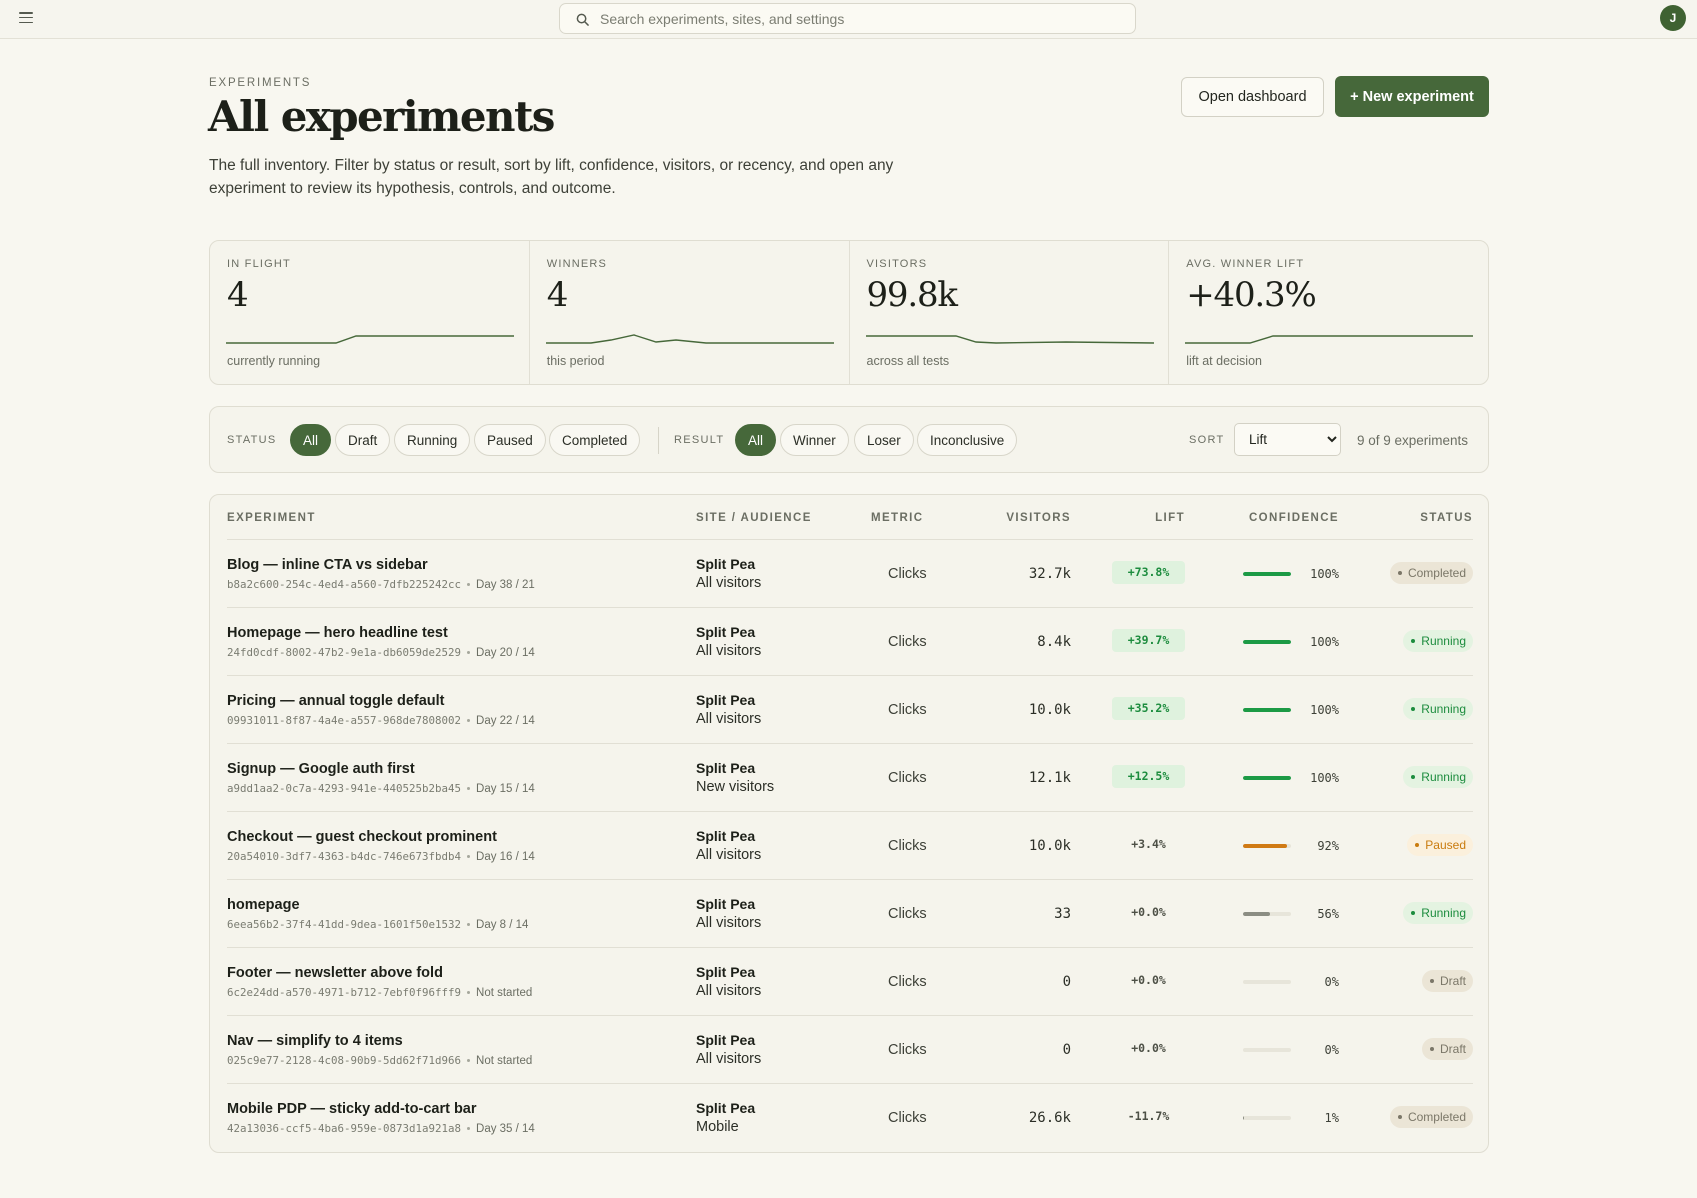  Describe the element at coordinates (1673, 18) in the screenshot. I see `avatar: J` at that location.